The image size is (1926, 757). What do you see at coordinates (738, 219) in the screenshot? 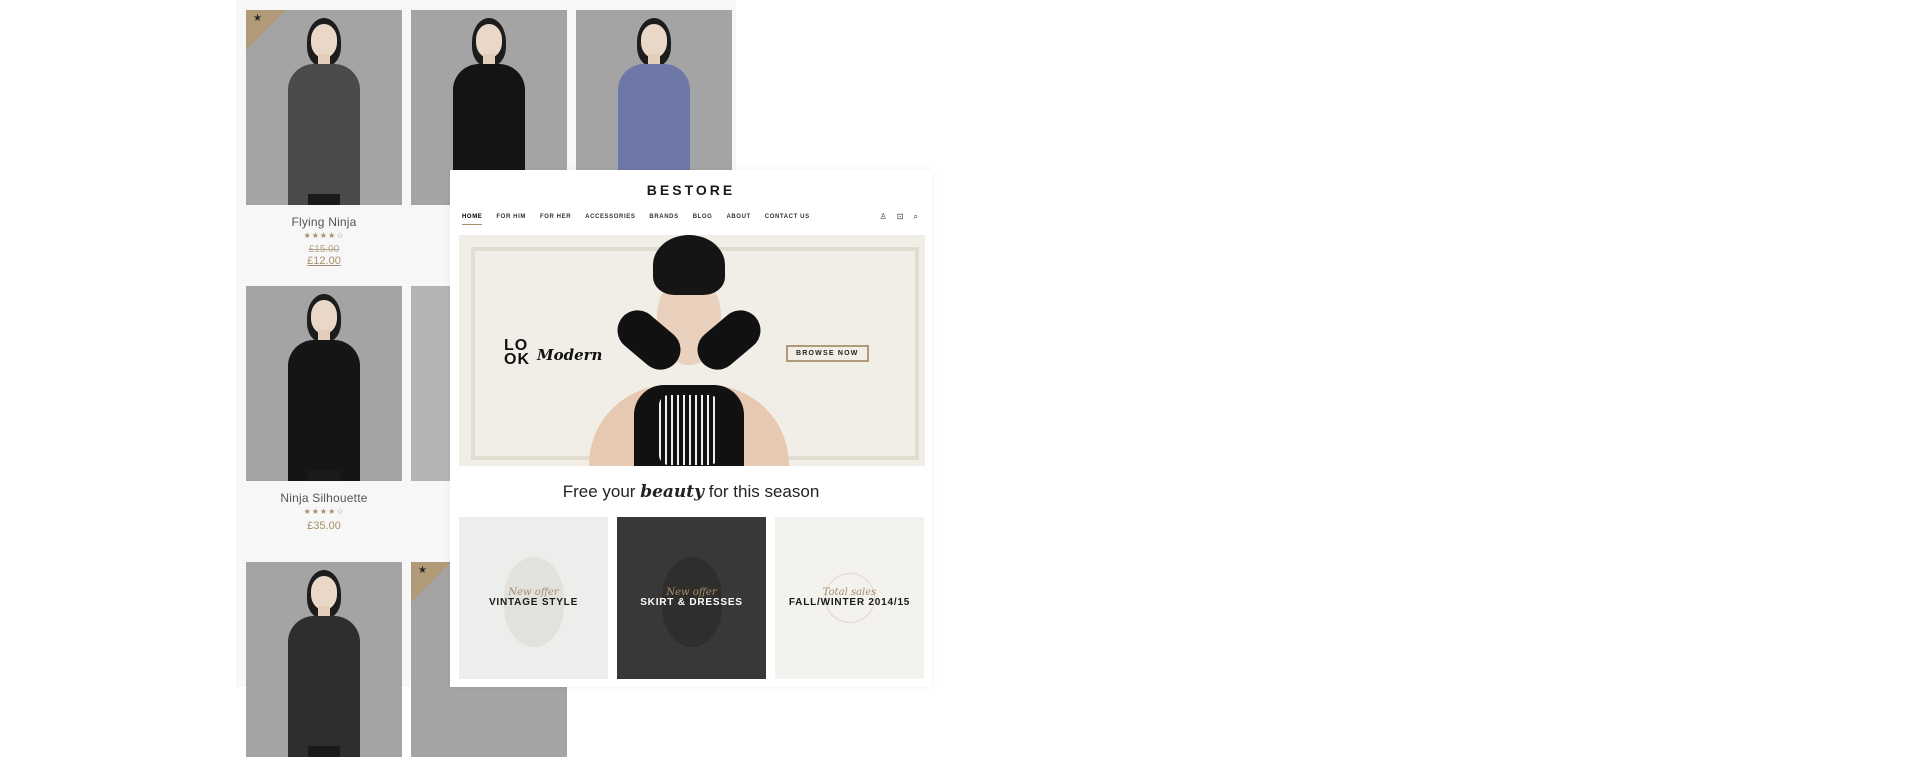
I see `nav-about: ABOUT` at bounding box center [738, 219].